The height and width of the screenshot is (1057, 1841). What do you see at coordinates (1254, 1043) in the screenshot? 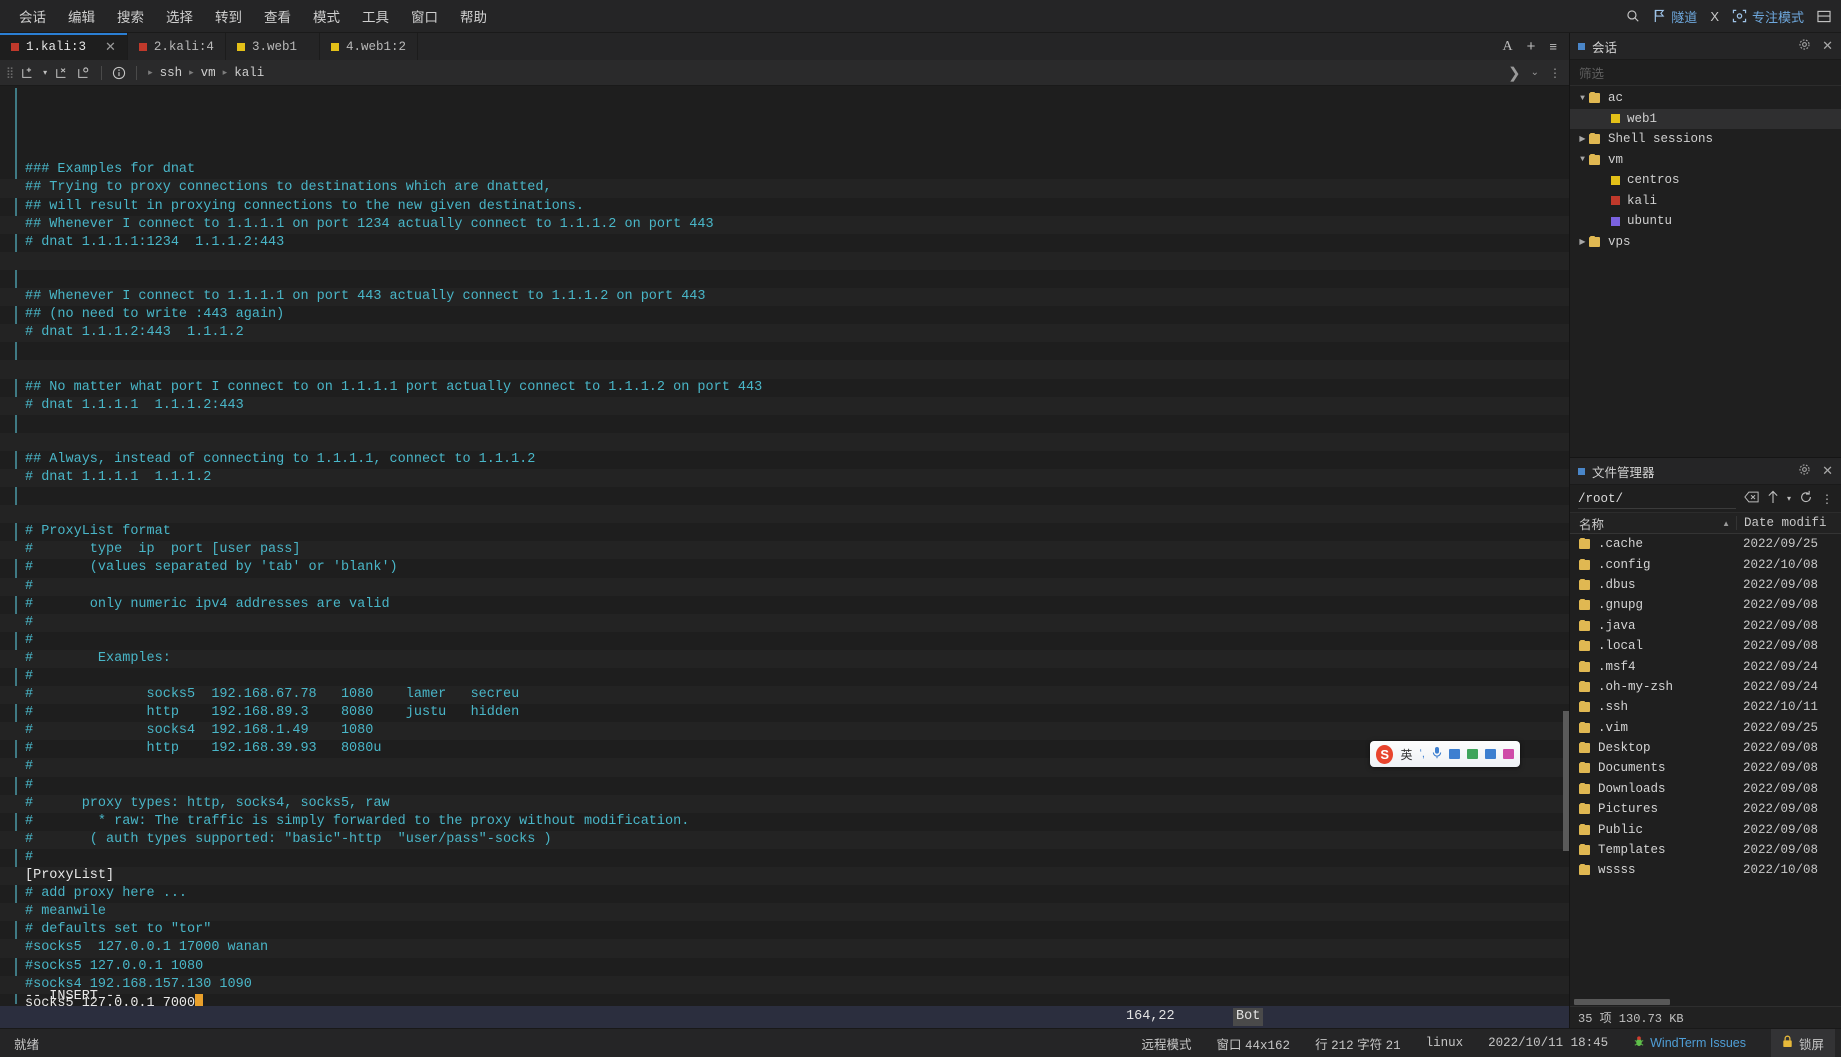
I see `status-window-size: 窗口 44x162` at bounding box center [1254, 1043].